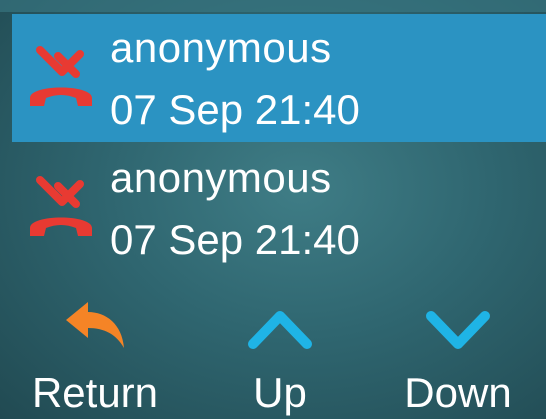 This screenshot has width=546, height=419. Describe the element at coordinates (280, 392) in the screenshot. I see `up-label: Up` at that location.